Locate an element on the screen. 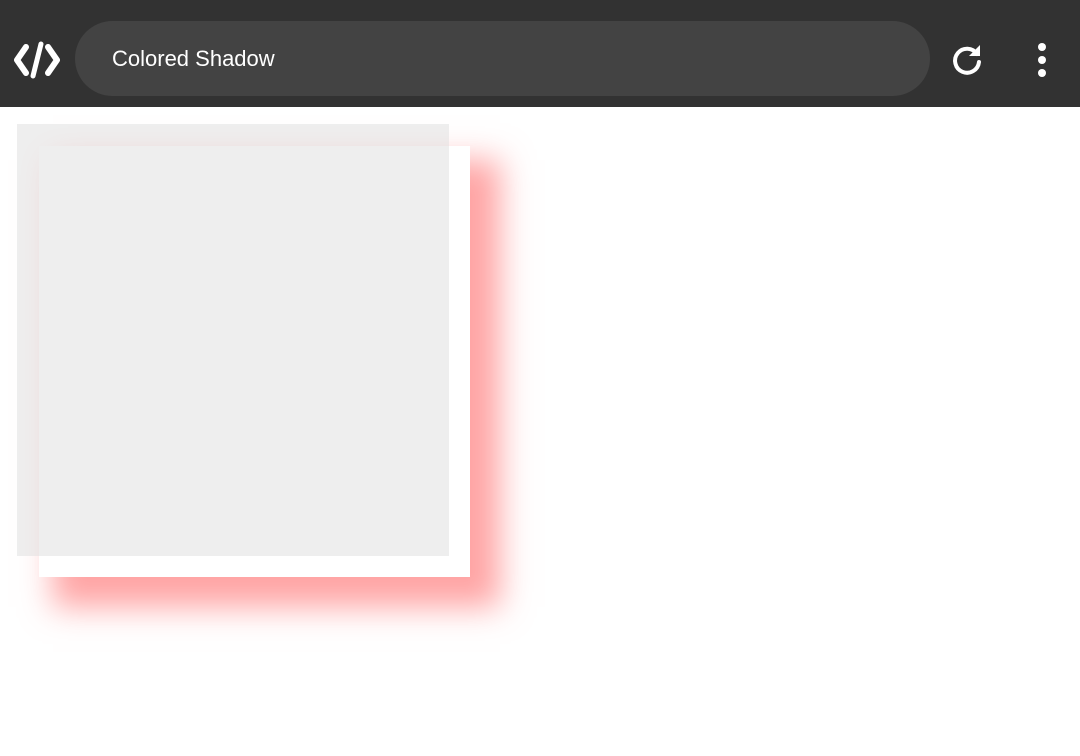  reload-button is located at coordinates (967, 60).